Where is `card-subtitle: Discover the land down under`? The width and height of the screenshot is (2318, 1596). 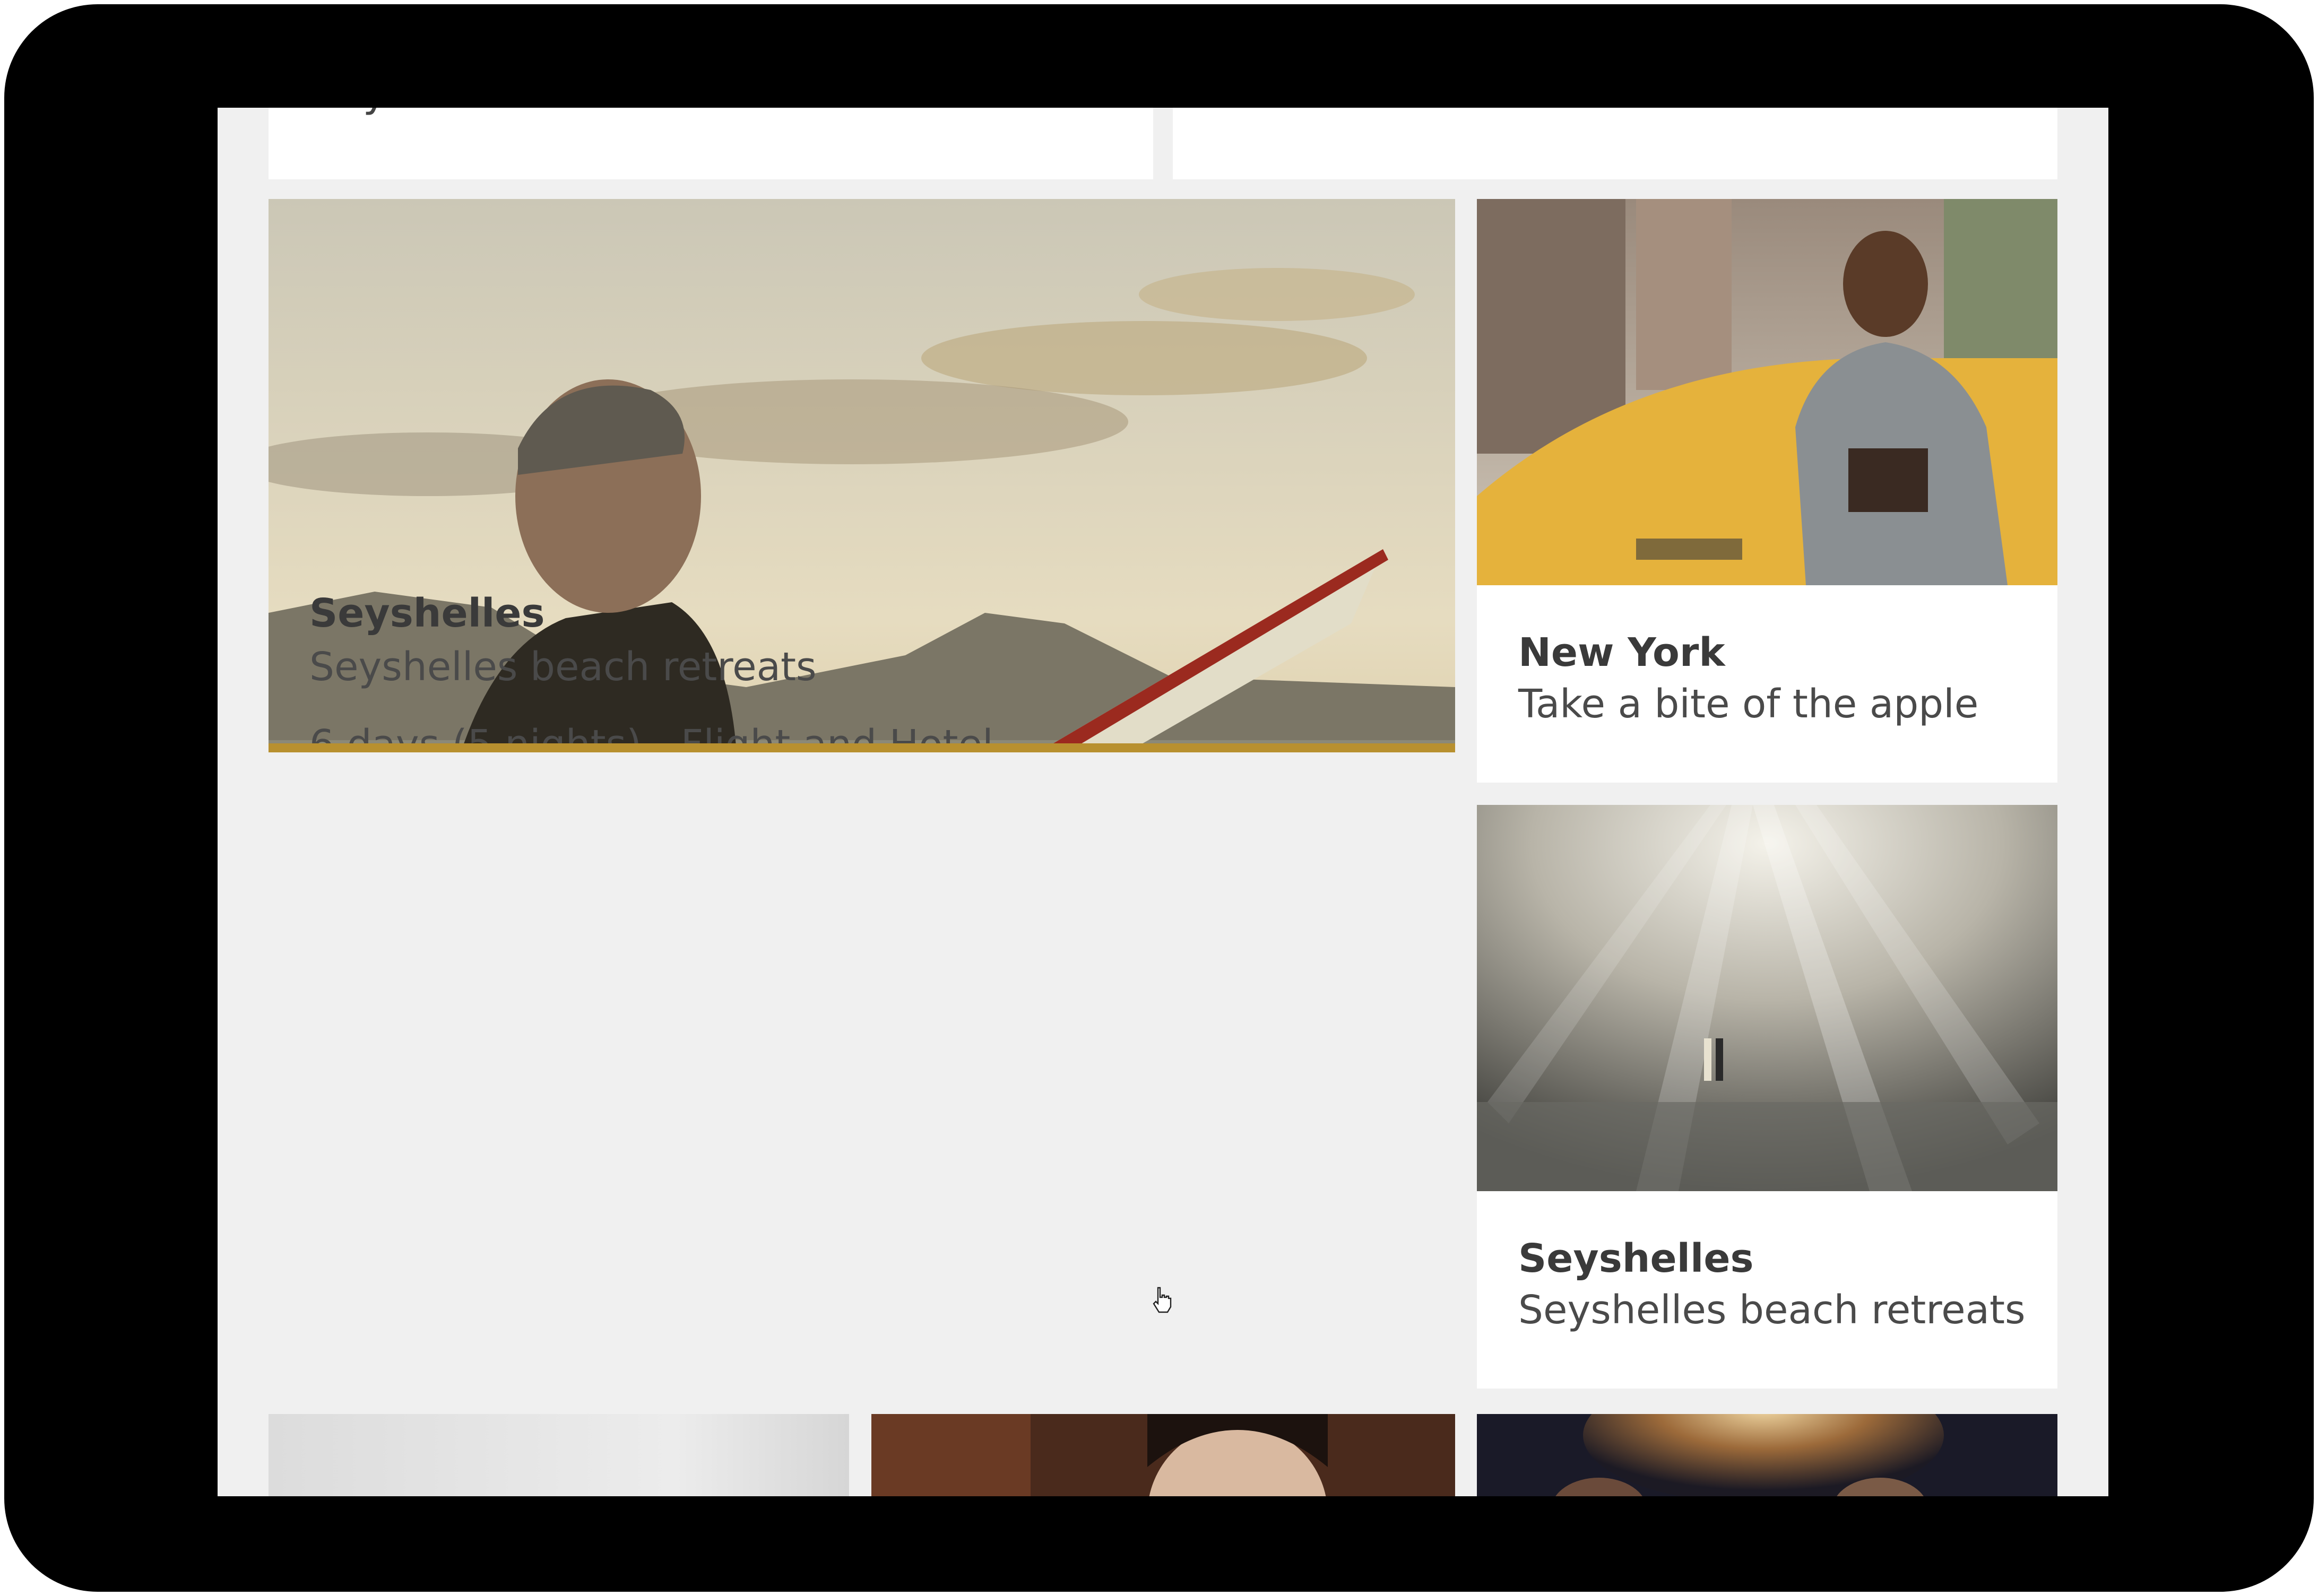 card-subtitle: Discover the land down under is located at coordinates (1526, 112).